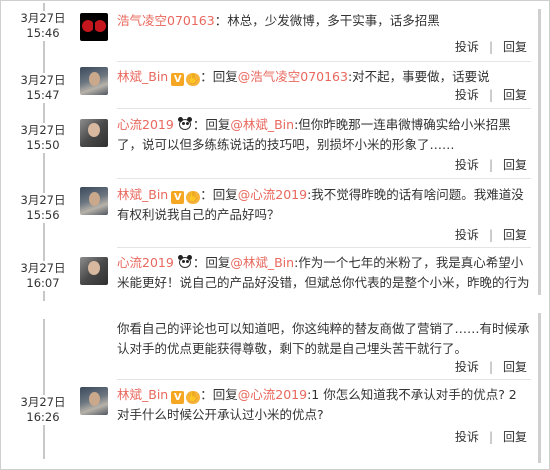 The width and height of the screenshot is (550, 470). I want to click on comment-body: 浩气凌空070163：林总，少发微博，多干实事，话多招黑, so click(324, 21).